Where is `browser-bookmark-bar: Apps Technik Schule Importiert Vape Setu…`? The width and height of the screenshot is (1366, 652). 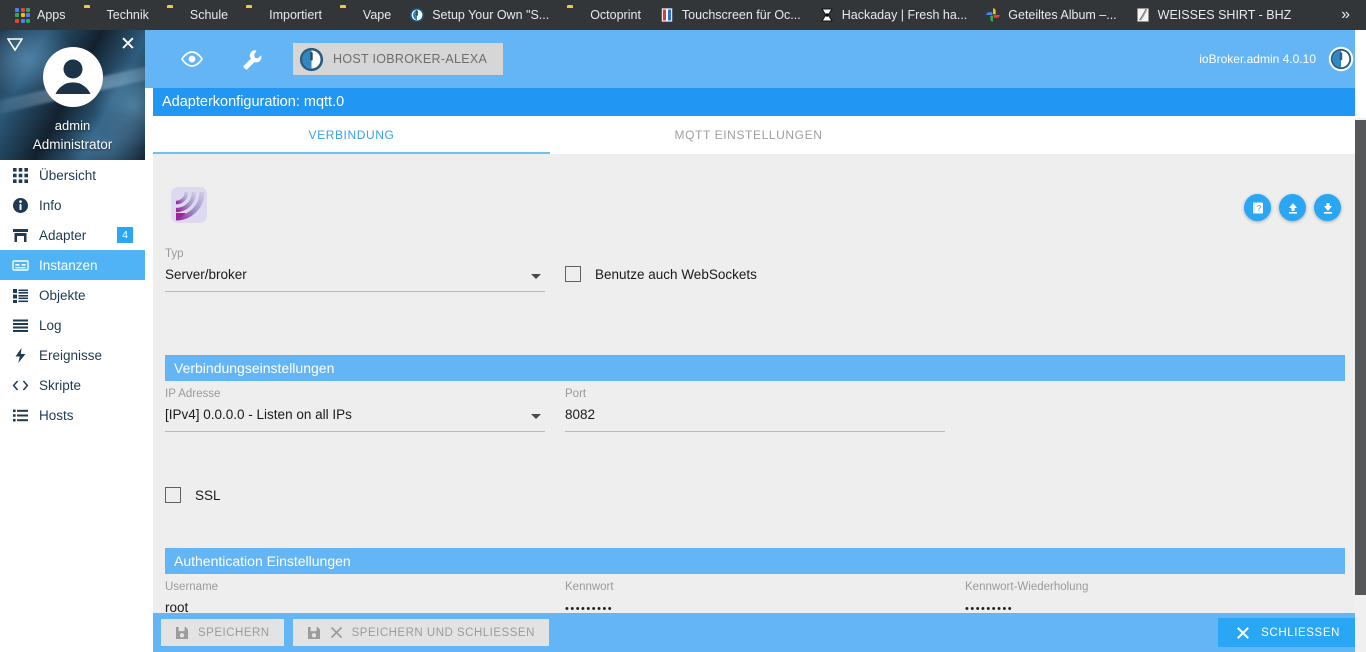
browser-bookmark-bar: Apps Technik Schule Importiert Vape Setu… is located at coordinates (683, 15).